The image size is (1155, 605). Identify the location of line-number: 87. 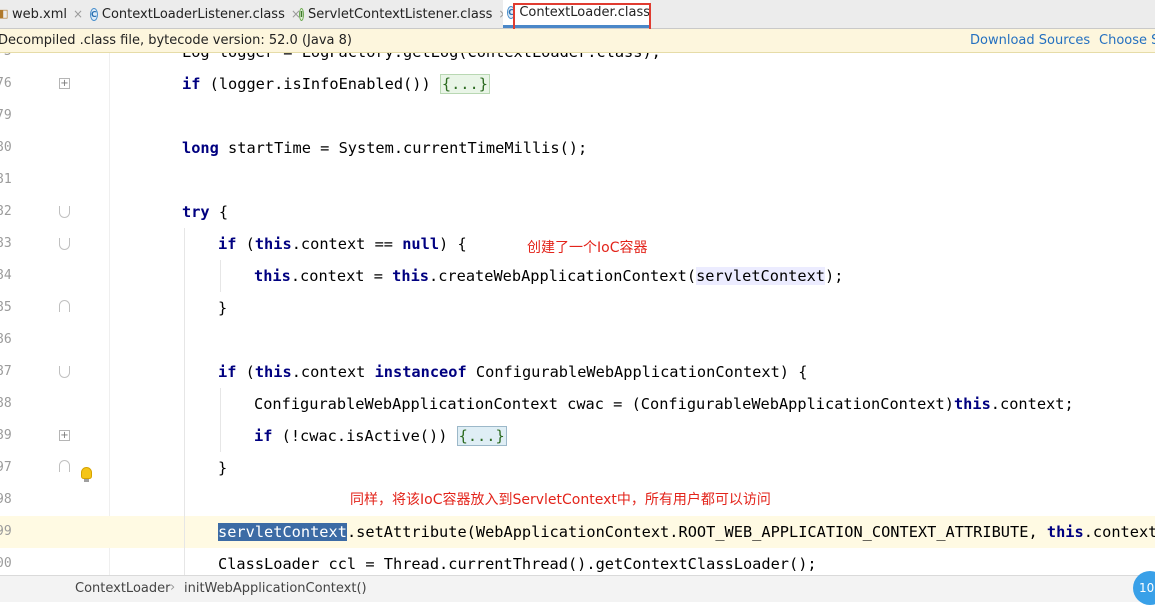
(6, 371).